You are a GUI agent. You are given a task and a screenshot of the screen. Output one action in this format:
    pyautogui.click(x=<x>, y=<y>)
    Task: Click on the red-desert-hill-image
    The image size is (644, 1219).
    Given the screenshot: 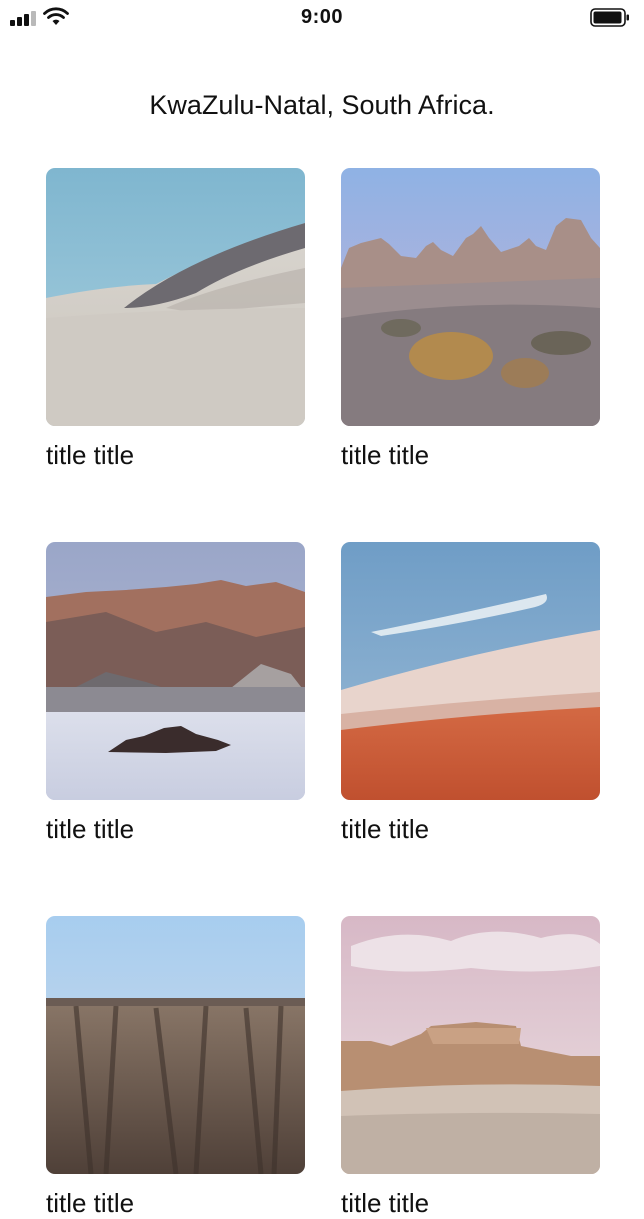 What is the action you would take?
    pyautogui.click(x=470, y=671)
    